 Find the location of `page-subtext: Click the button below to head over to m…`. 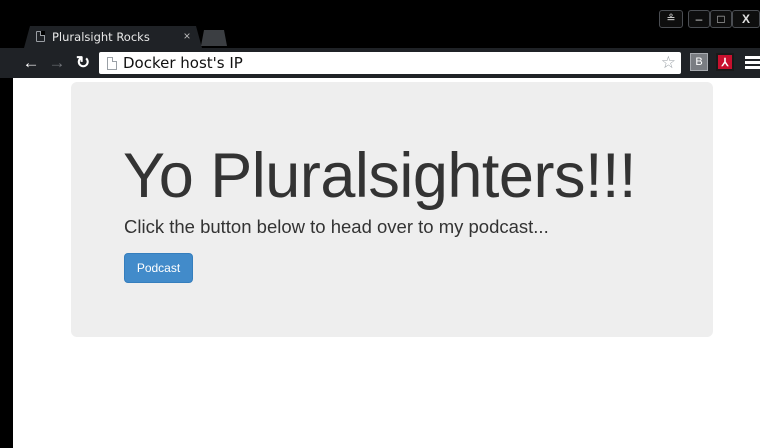

page-subtext: Click the button below to head over to m… is located at coordinates (336, 226).